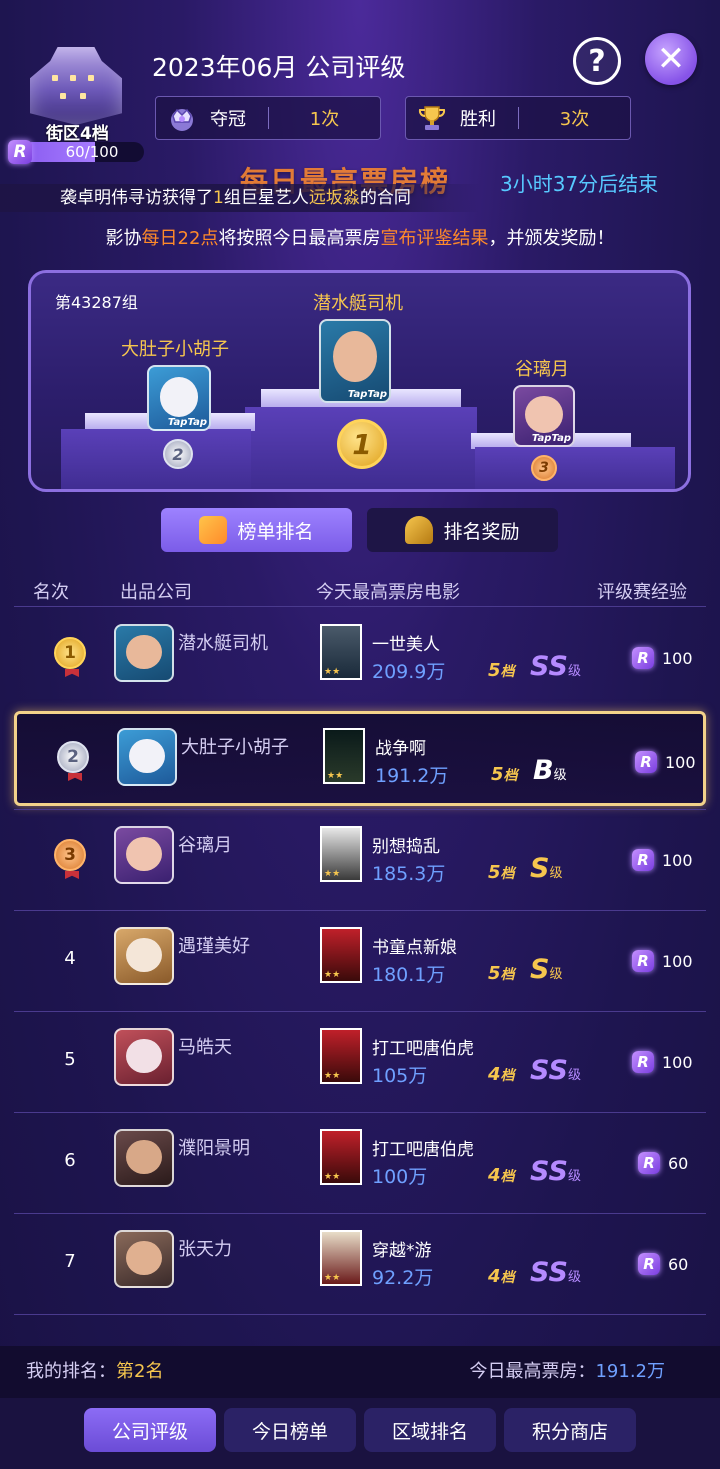 The image size is (720, 1469). What do you see at coordinates (430, 1430) in the screenshot?
I see `nav-region-ranking: 区域排名` at bounding box center [430, 1430].